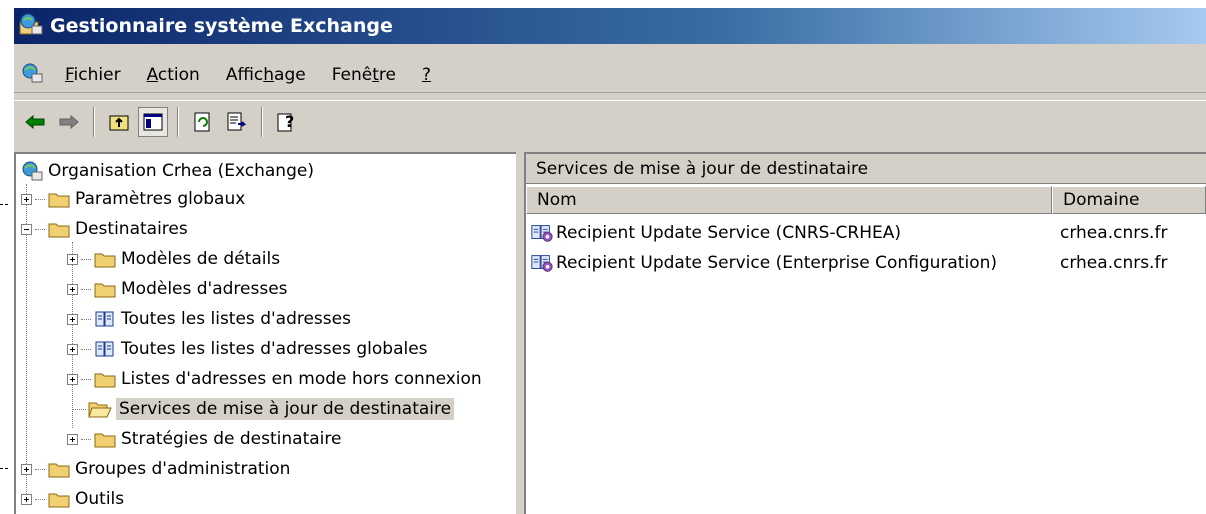 The height and width of the screenshot is (514, 1206). I want to click on edge-mark, so click(4, 468).